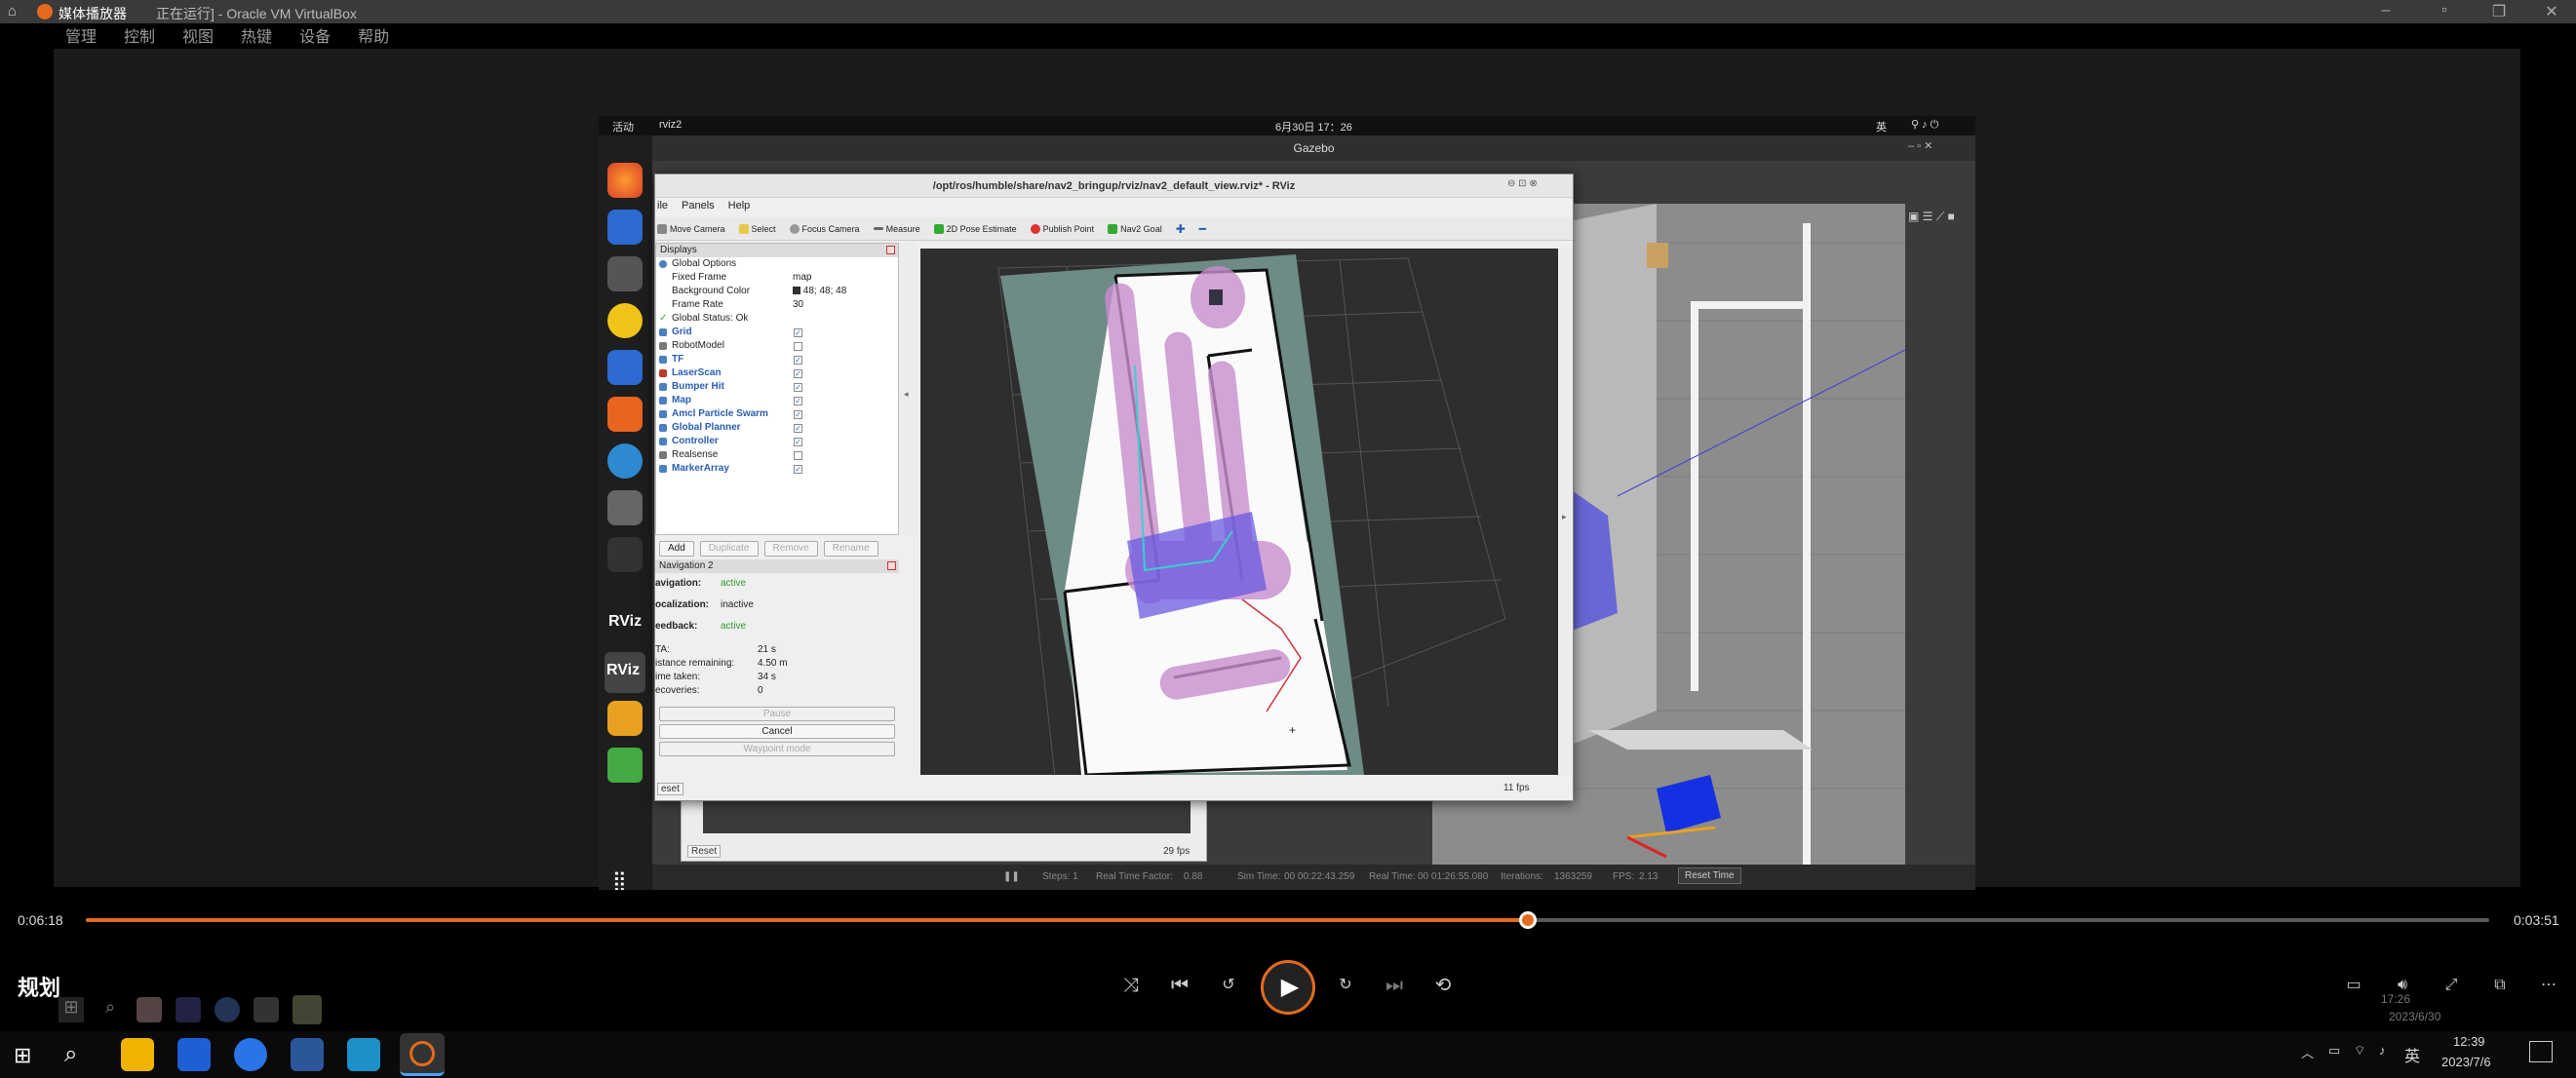 The image size is (2576, 1078). I want to click on display-item: Amcl Particle Swarm ✓, so click(777, 414).